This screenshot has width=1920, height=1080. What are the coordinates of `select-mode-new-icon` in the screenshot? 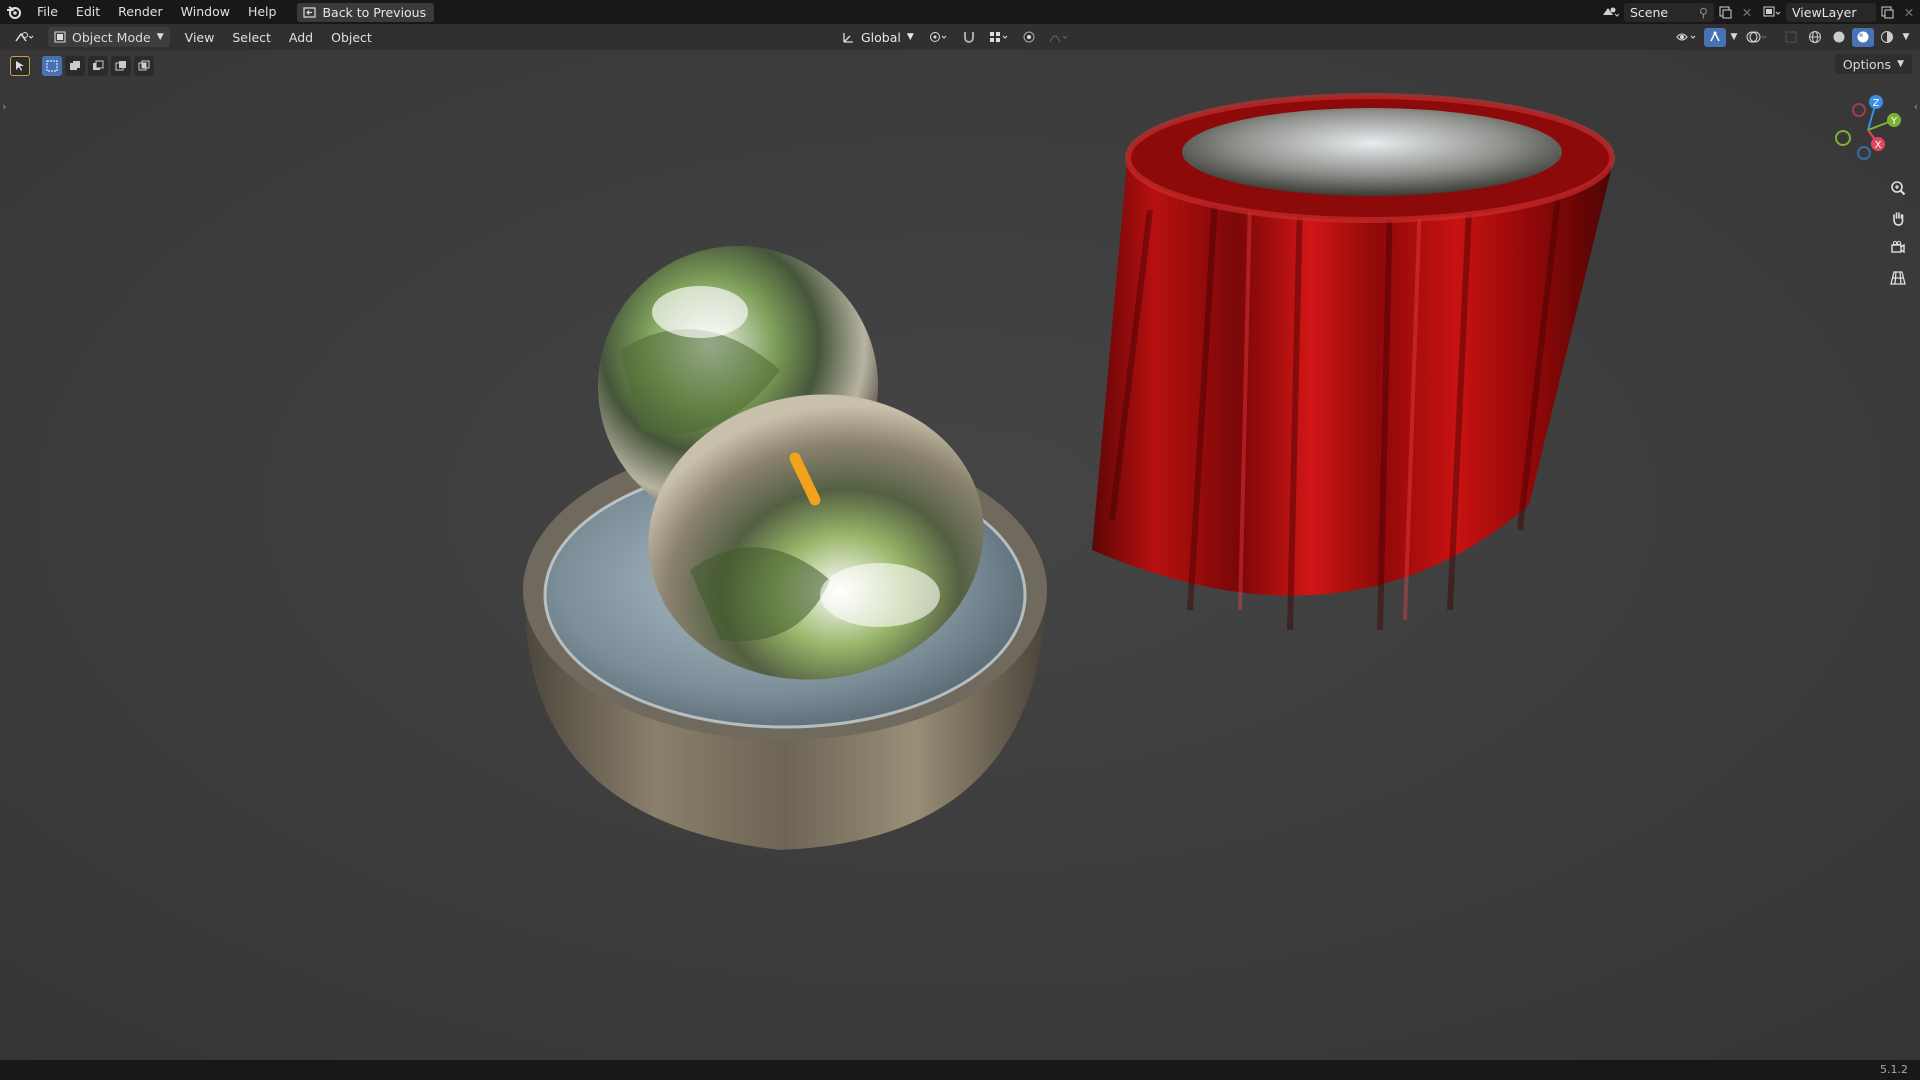 It's located at (52, 66).